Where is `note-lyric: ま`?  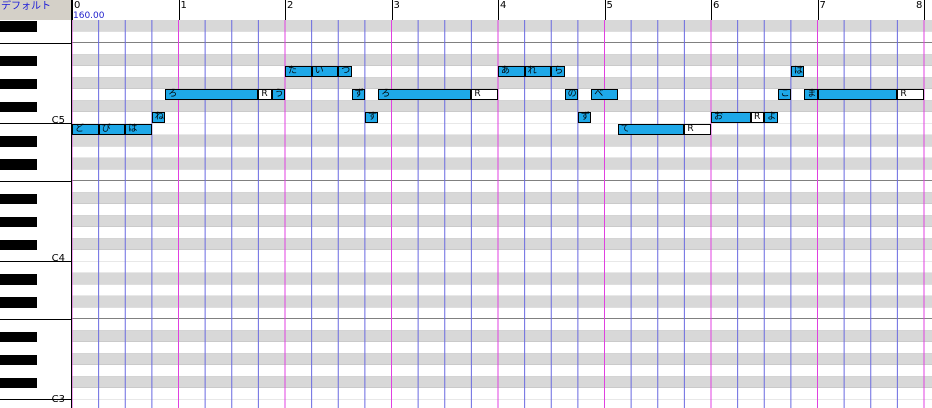
note-lyric: ま is located at coordinates (812, 94).